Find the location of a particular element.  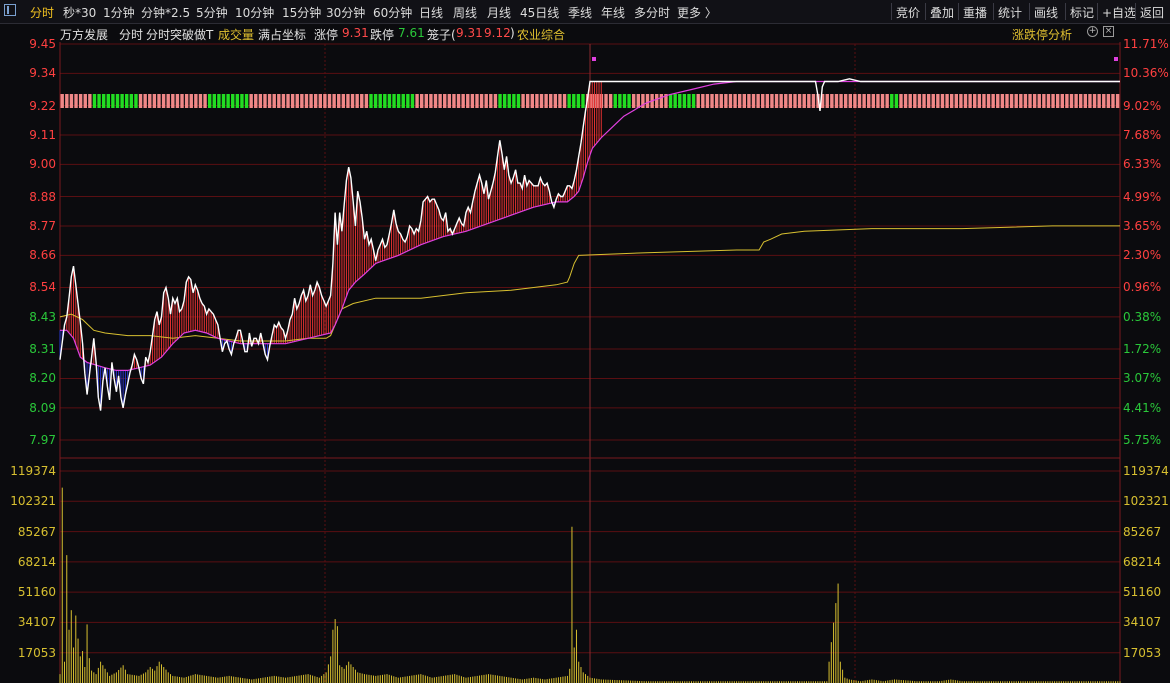

volume-tick-label: 68214 is located at coordinates (1142, 561).